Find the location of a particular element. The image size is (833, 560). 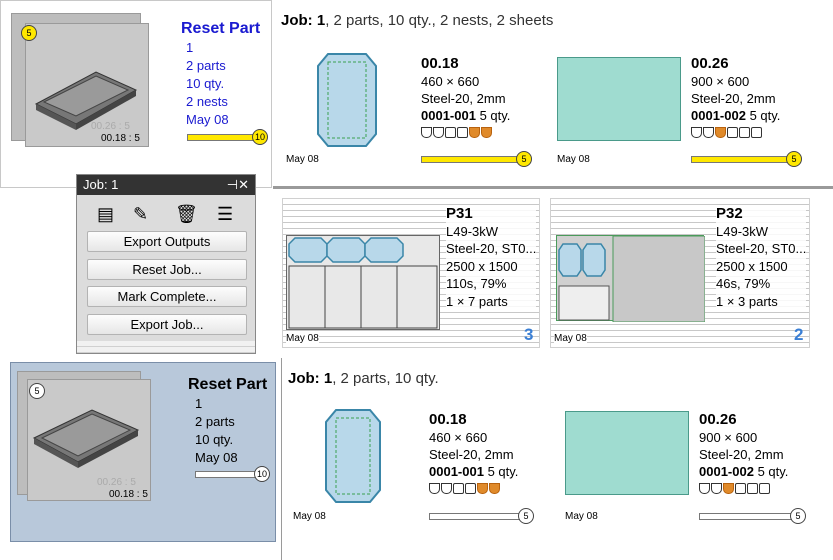

pin-close-icon: ⊣✕ is located at coordinates (238, 185).